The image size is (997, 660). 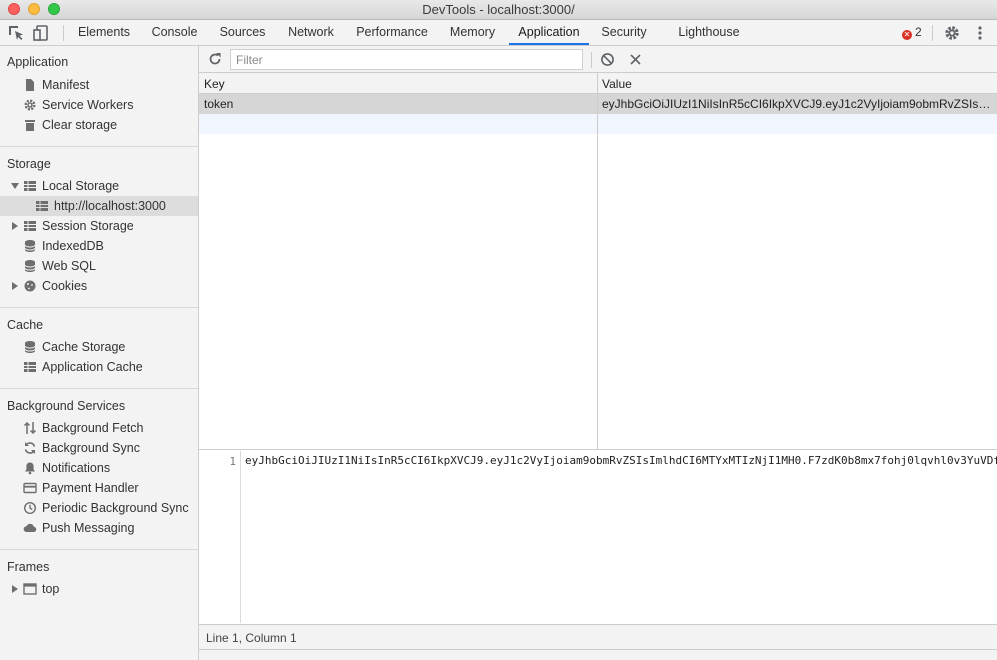 I want to click on inspect-element-icon, so click(x=16, y=33).